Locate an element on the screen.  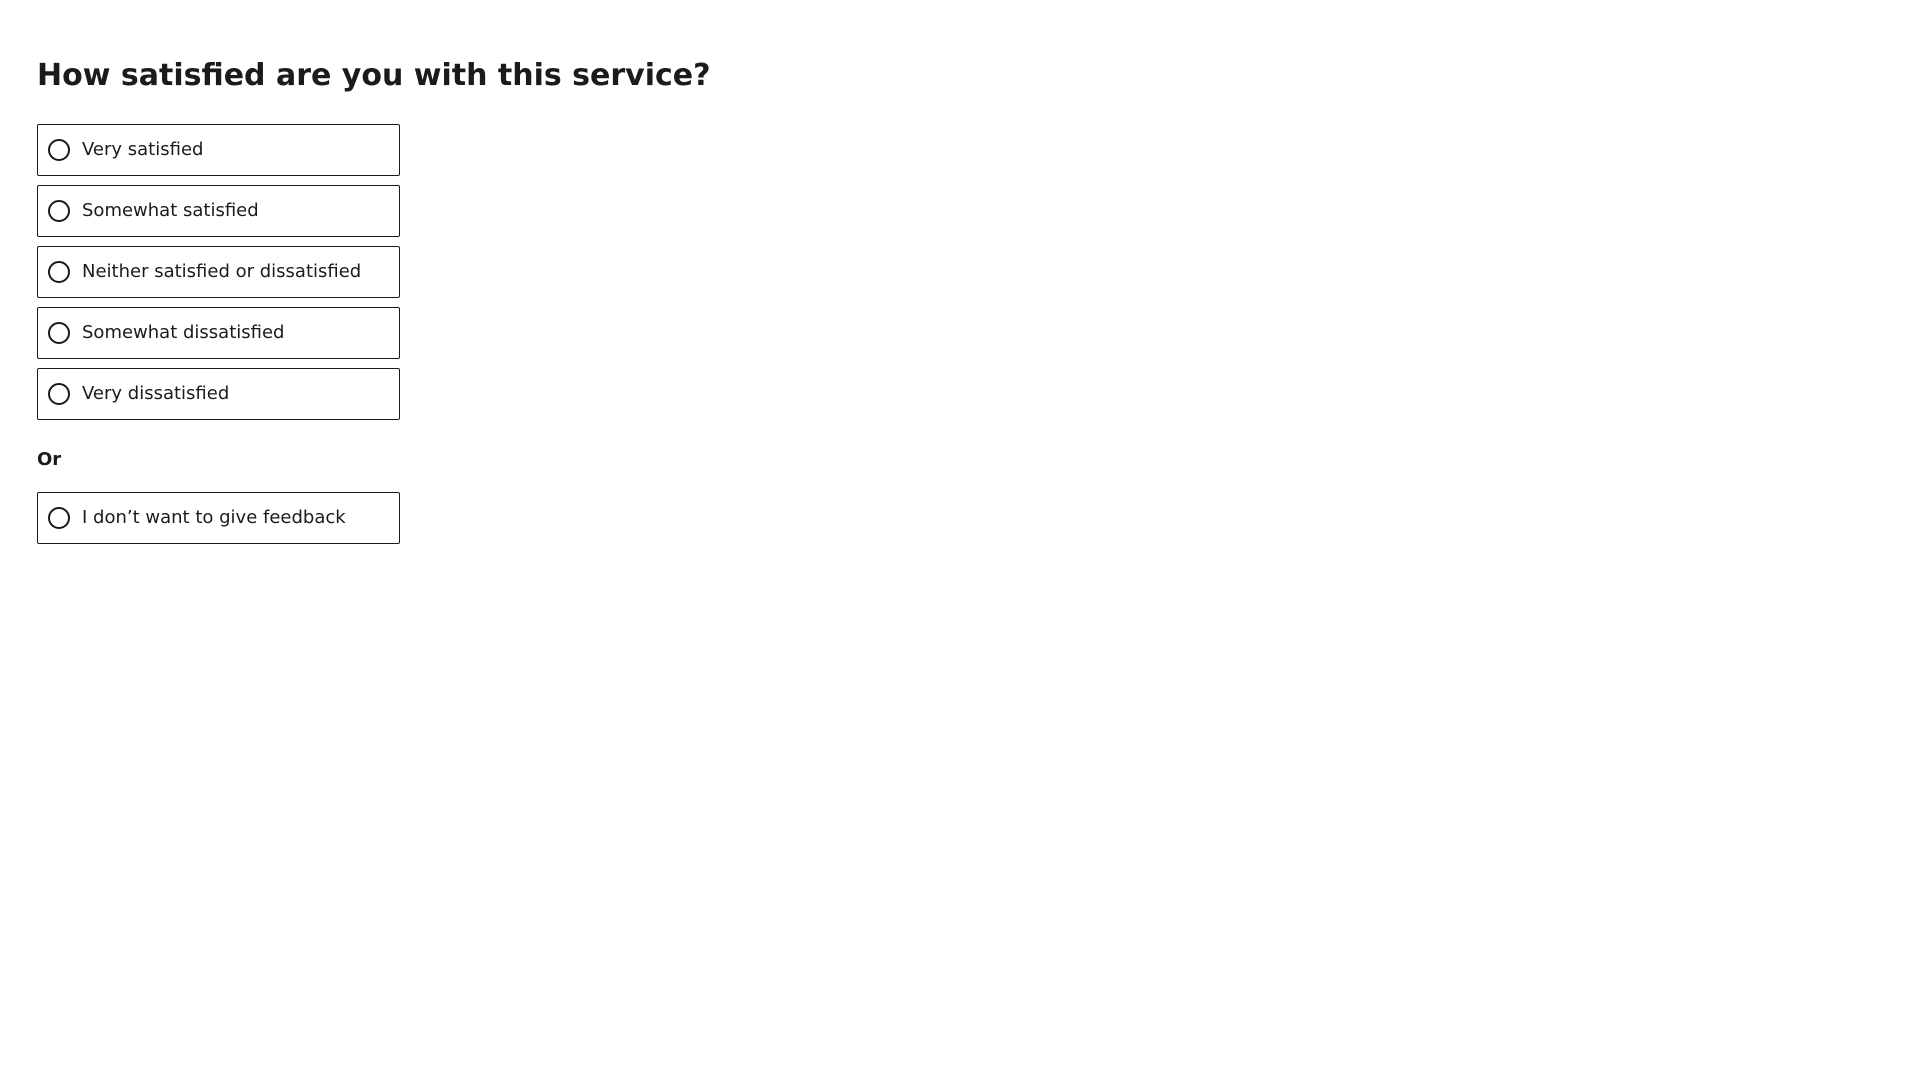
option-very-satisfied: Very satisfied is located at coordinates (218, 150).